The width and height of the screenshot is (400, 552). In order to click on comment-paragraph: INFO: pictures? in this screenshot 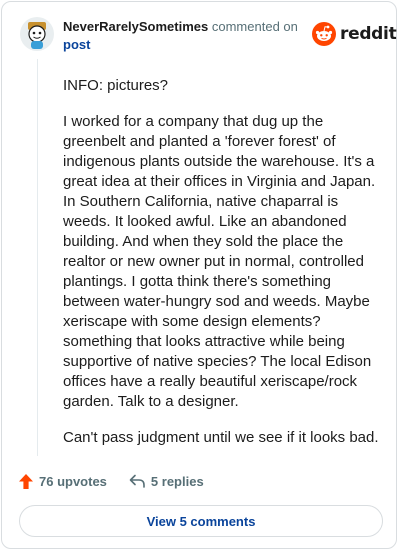, I will do `click(116, 85)`.